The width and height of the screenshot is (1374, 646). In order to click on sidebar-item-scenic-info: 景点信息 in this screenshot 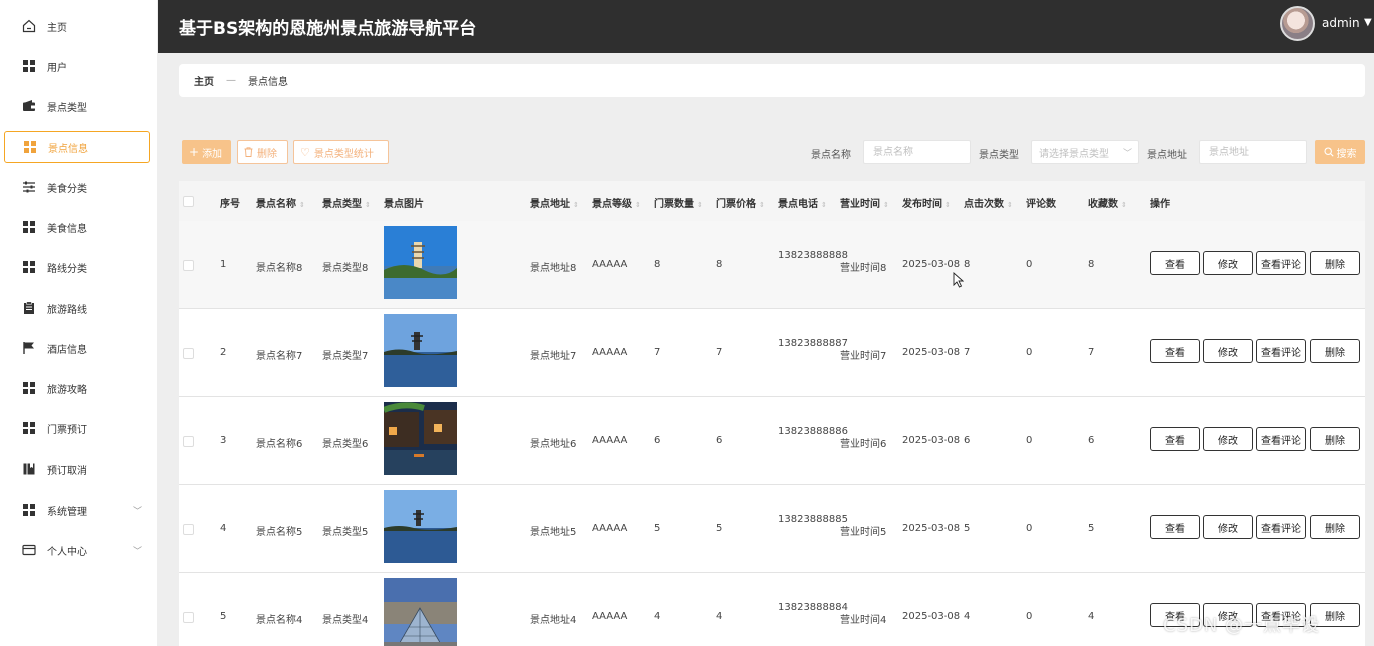, I will do `click(77, 147)`.